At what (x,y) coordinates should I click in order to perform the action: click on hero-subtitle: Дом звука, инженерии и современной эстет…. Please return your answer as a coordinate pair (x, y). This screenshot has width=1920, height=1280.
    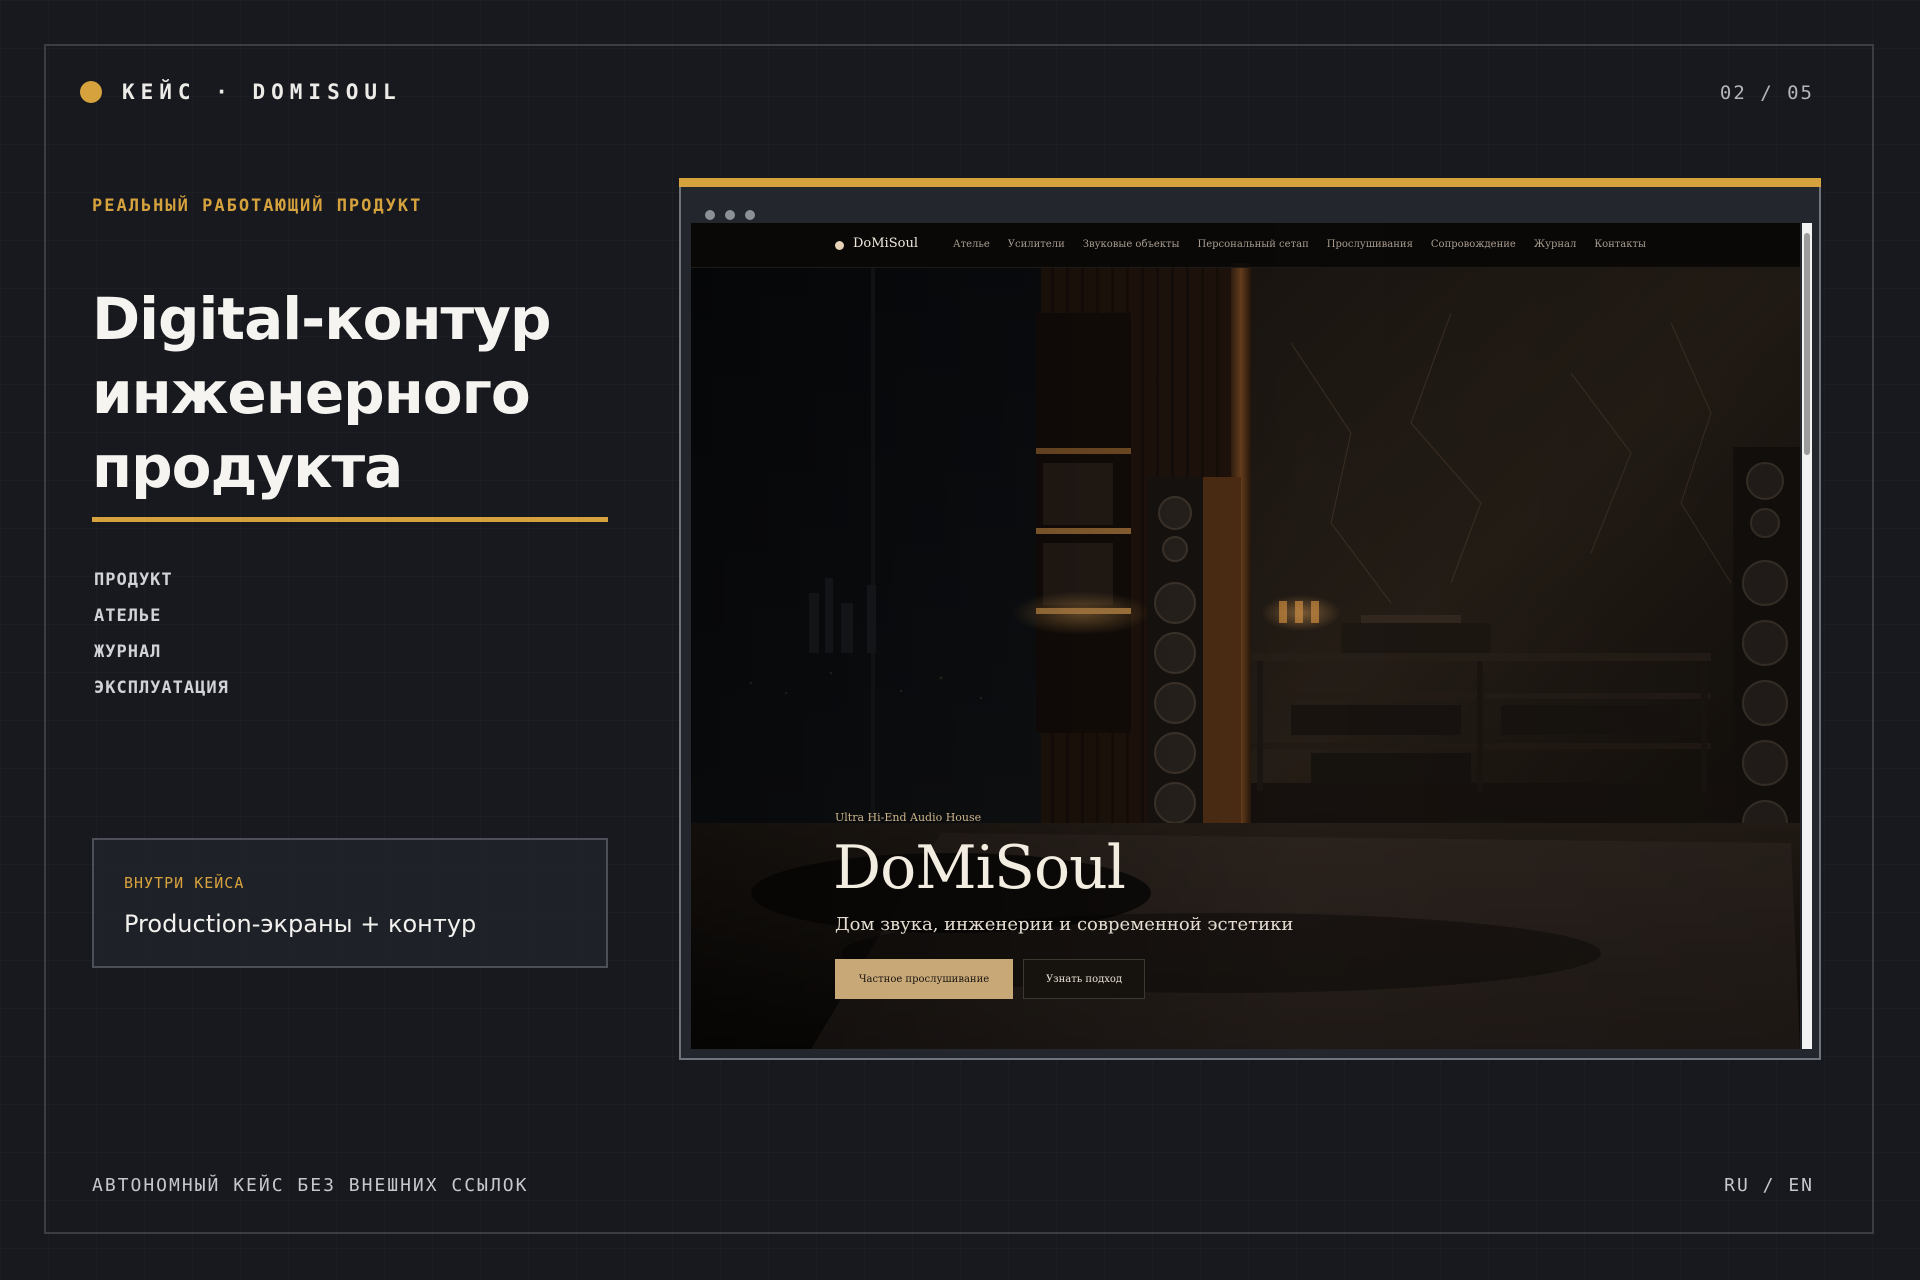
    Looking at the image, I should click on (1064, 924).